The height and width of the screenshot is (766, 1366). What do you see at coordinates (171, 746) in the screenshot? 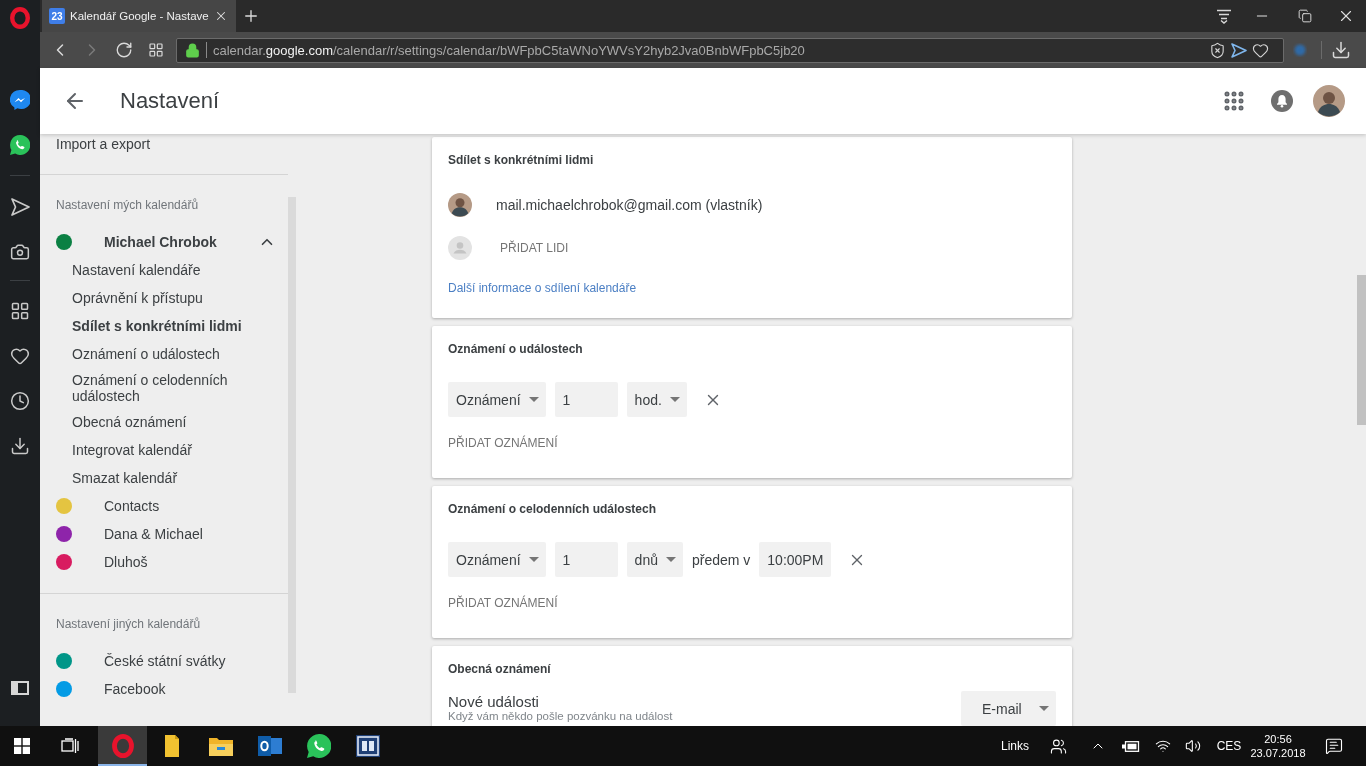
I see `document-icon` at bounding box center [171, 746].